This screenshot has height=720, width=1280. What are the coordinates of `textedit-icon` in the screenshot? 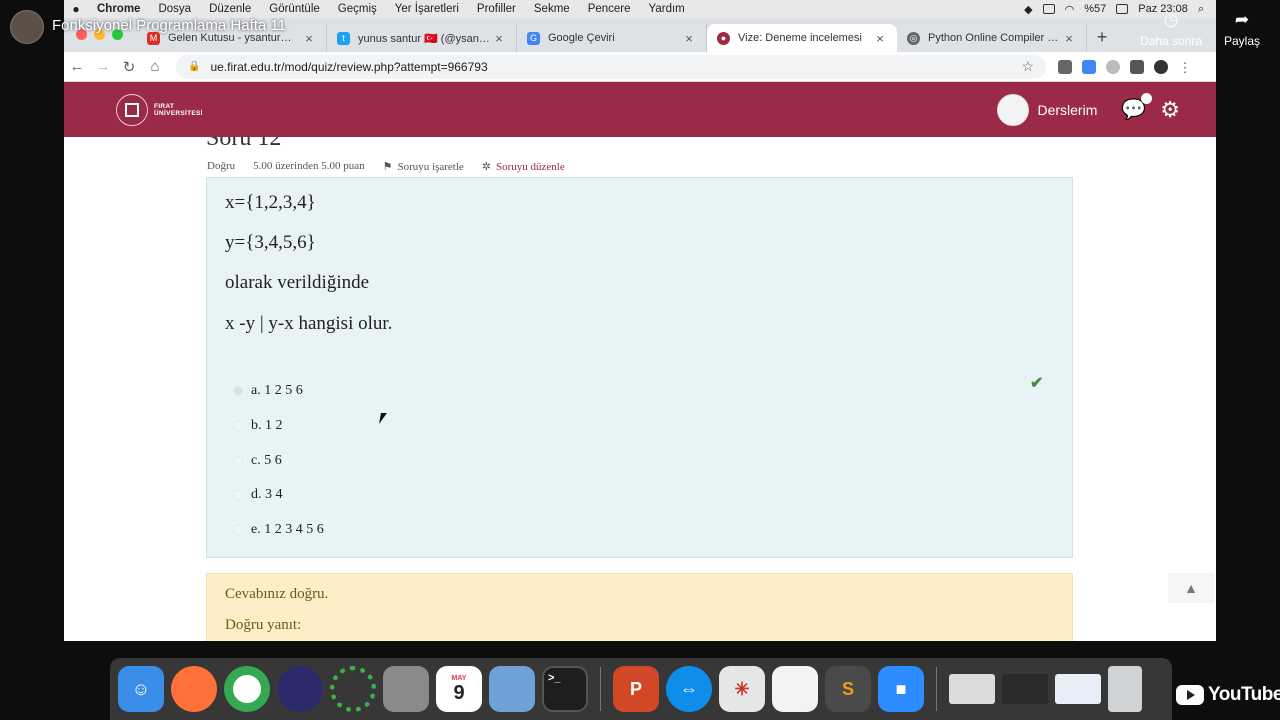 It's located at (795, 689).